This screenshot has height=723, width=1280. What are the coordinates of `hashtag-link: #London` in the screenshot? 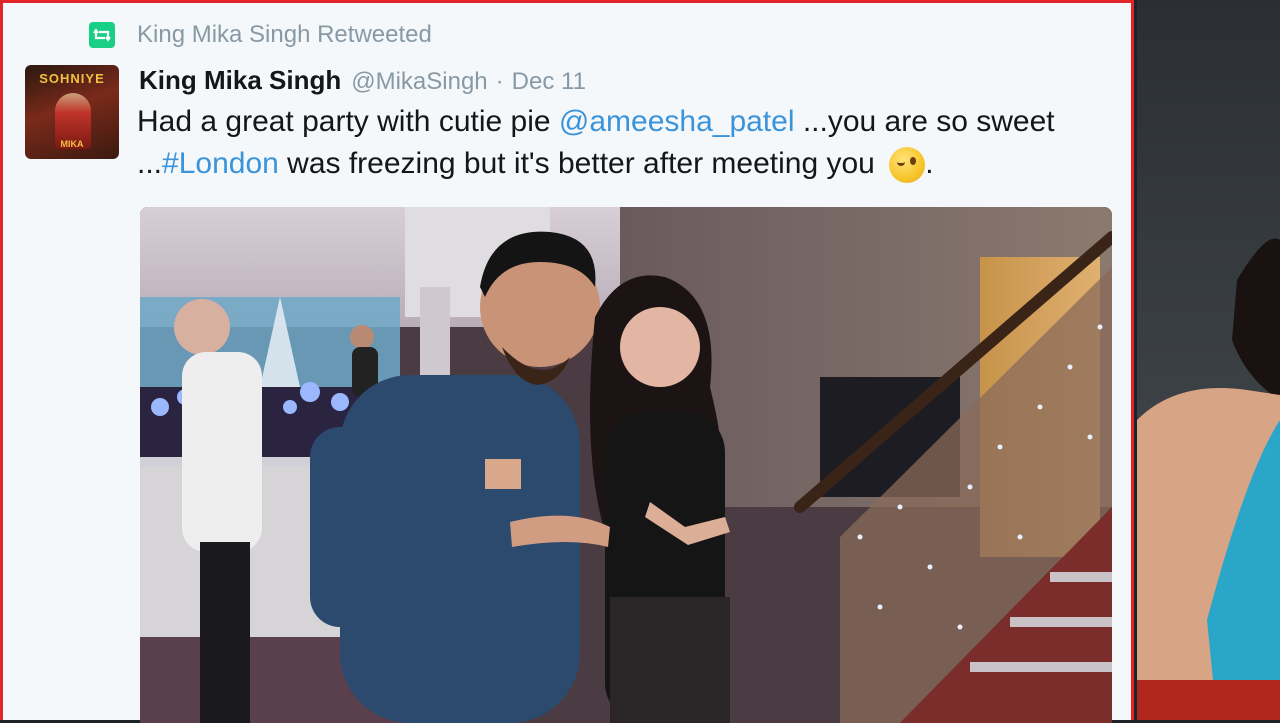 It's located at (220, 163).